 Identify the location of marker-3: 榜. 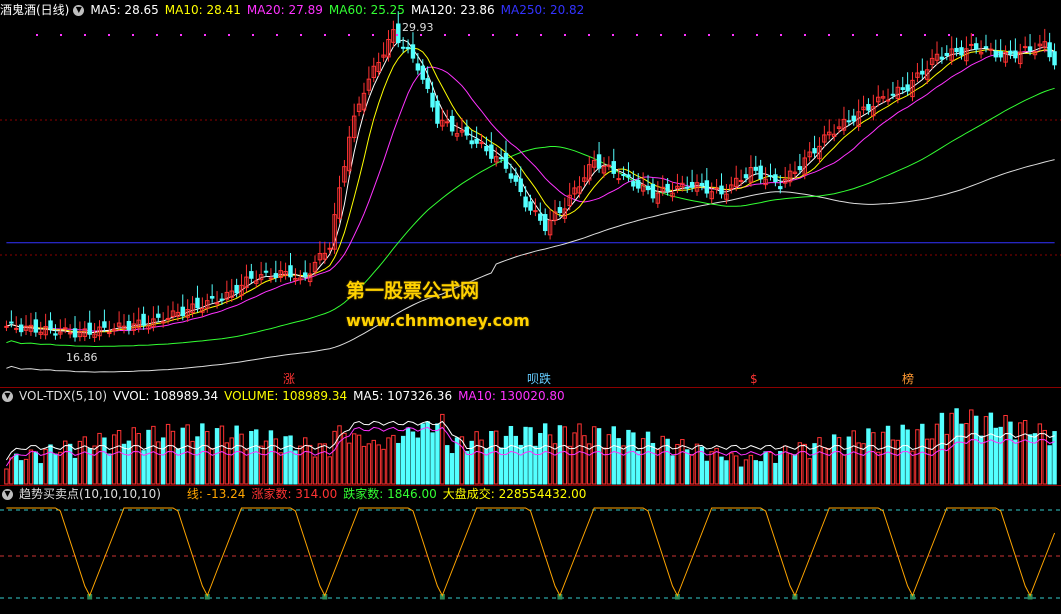
(908, 379).